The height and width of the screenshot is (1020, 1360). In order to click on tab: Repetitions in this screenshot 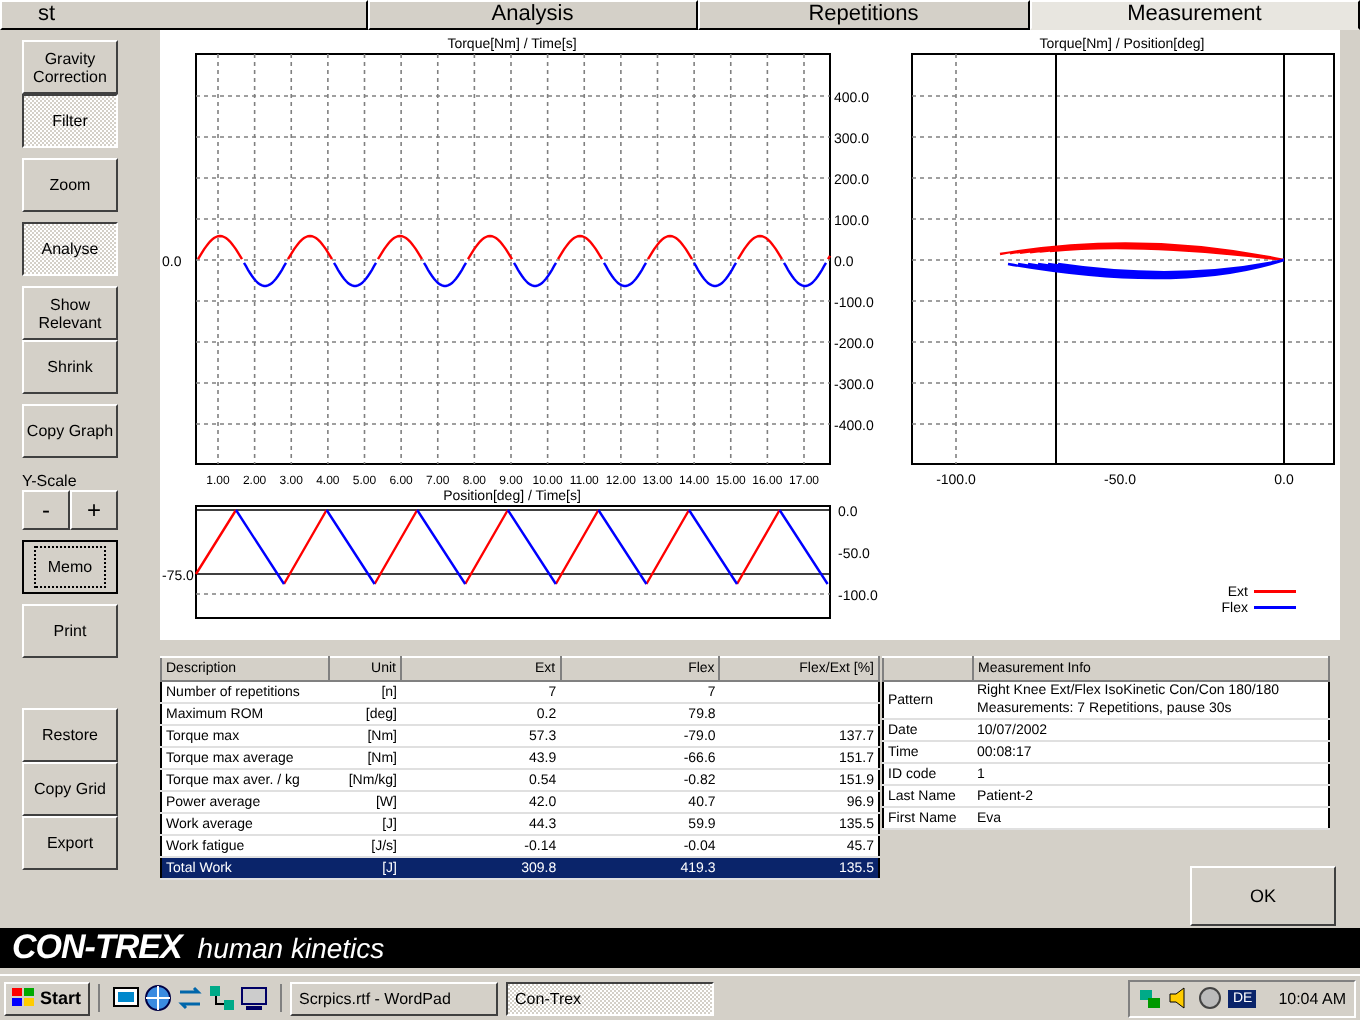, I will do `click(863, 15)`.